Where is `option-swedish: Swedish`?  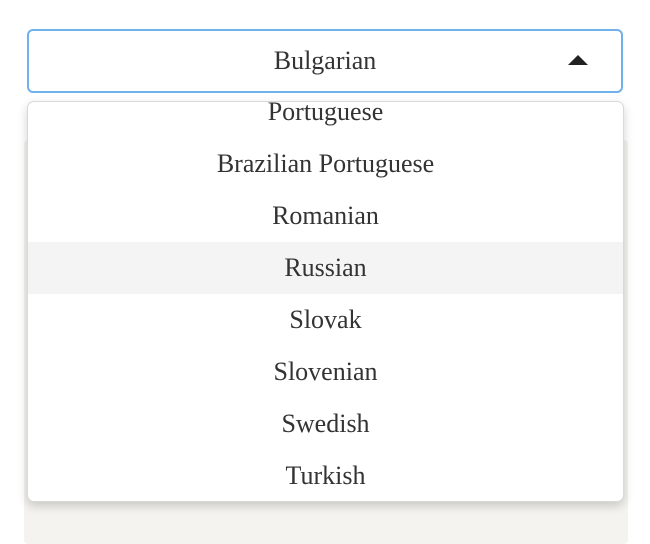
option-swedish: Swedish is located at coordinates (325, 424).